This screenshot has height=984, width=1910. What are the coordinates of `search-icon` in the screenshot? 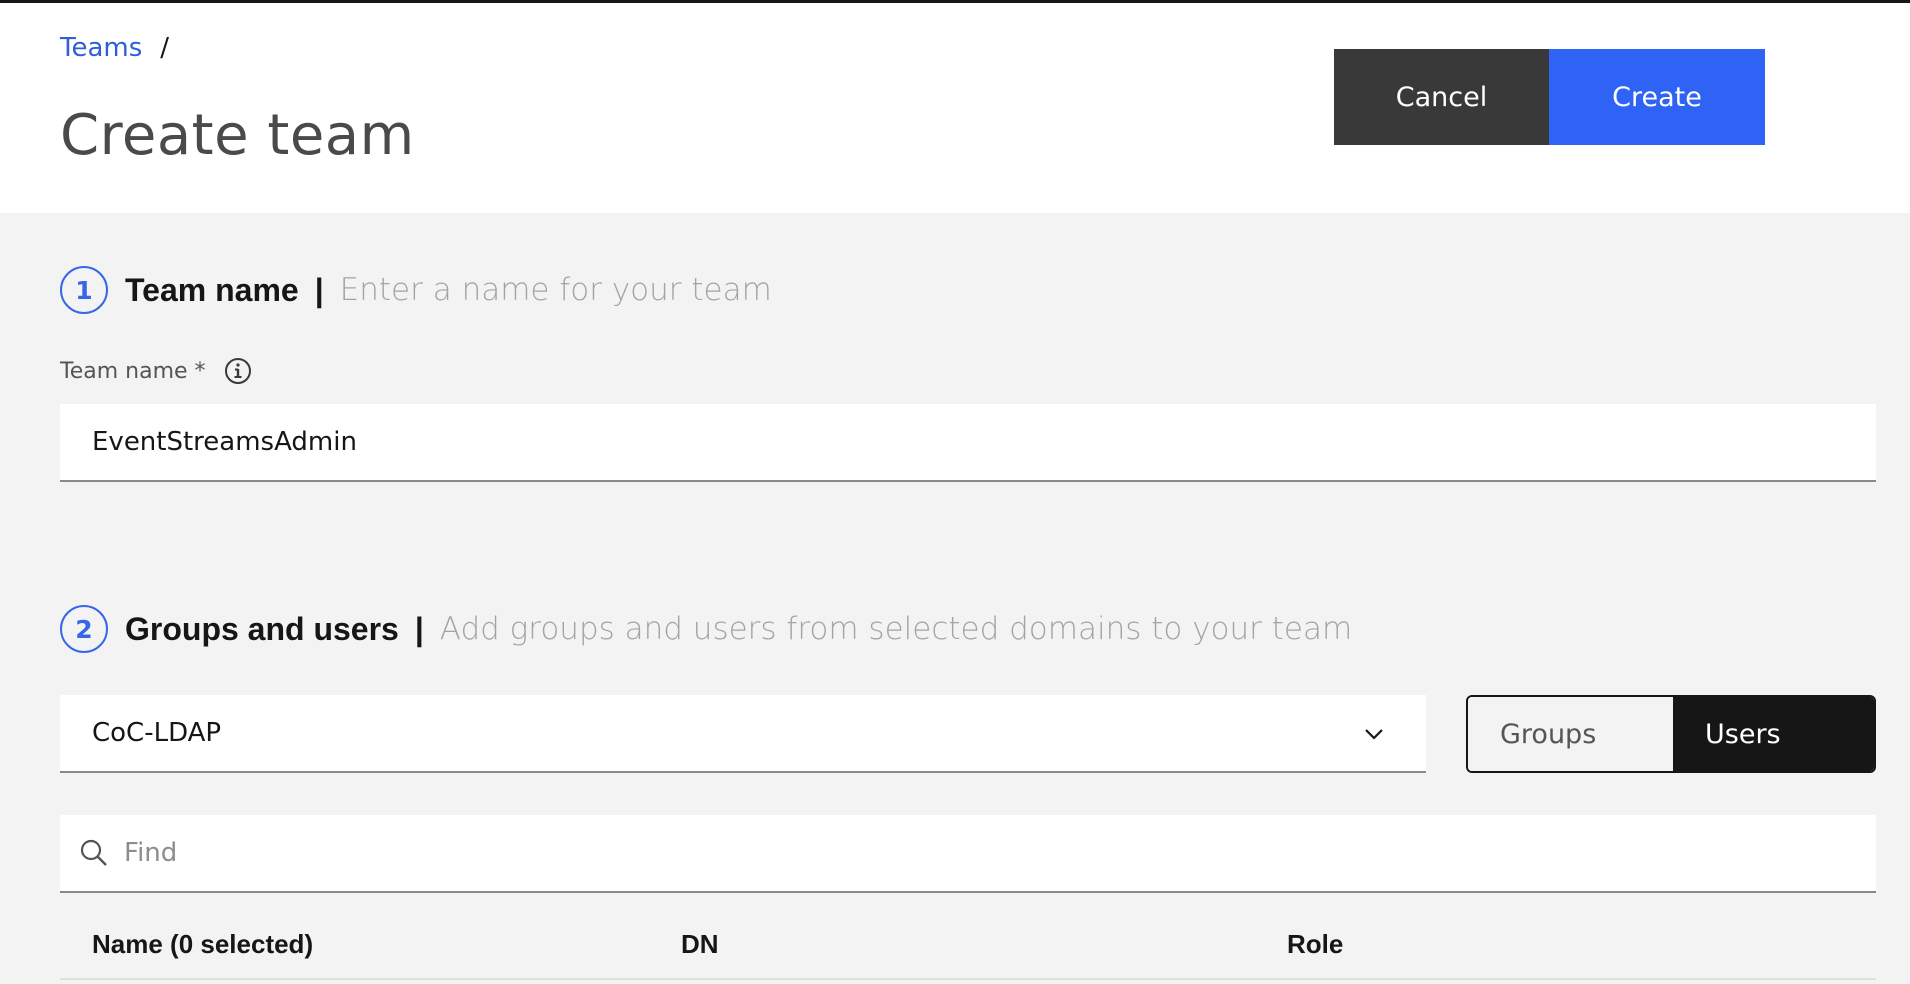 It's located at (93, 852).